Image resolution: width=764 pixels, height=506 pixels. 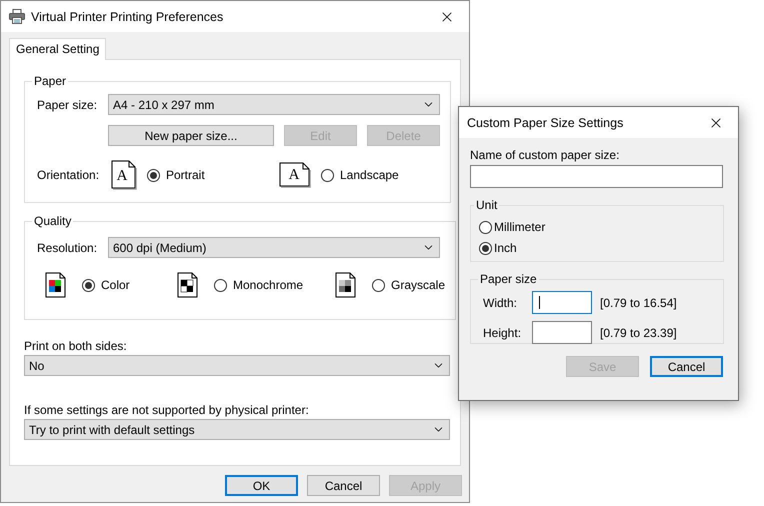 What do you see at coordinates (261, 485) in the screenshot?
I see `dialog-button: OK` at bounding box center [261, 485].